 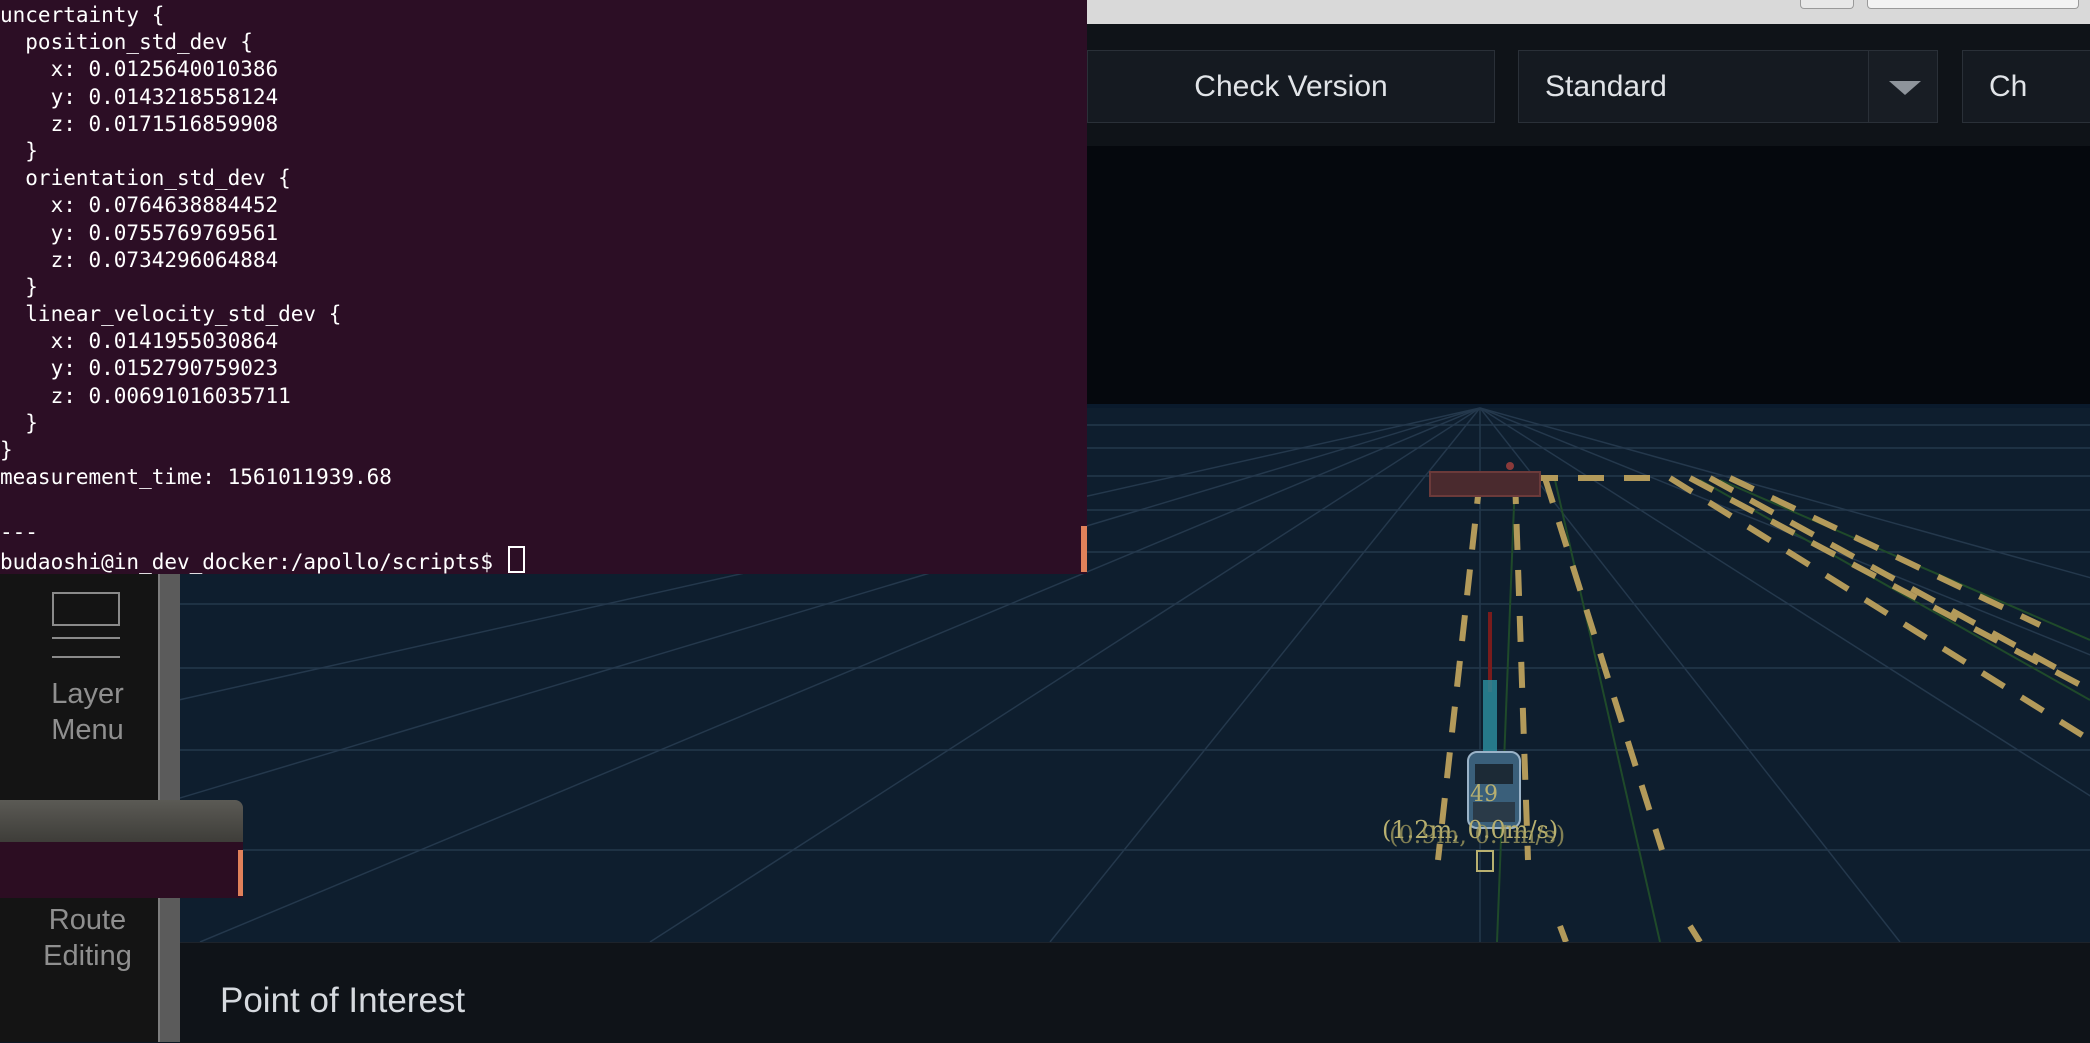 What do you see at coordinates (87, 938) in the screenshot?
I see `route-editing-label: Route Editing` at bounding box center [87, 938].